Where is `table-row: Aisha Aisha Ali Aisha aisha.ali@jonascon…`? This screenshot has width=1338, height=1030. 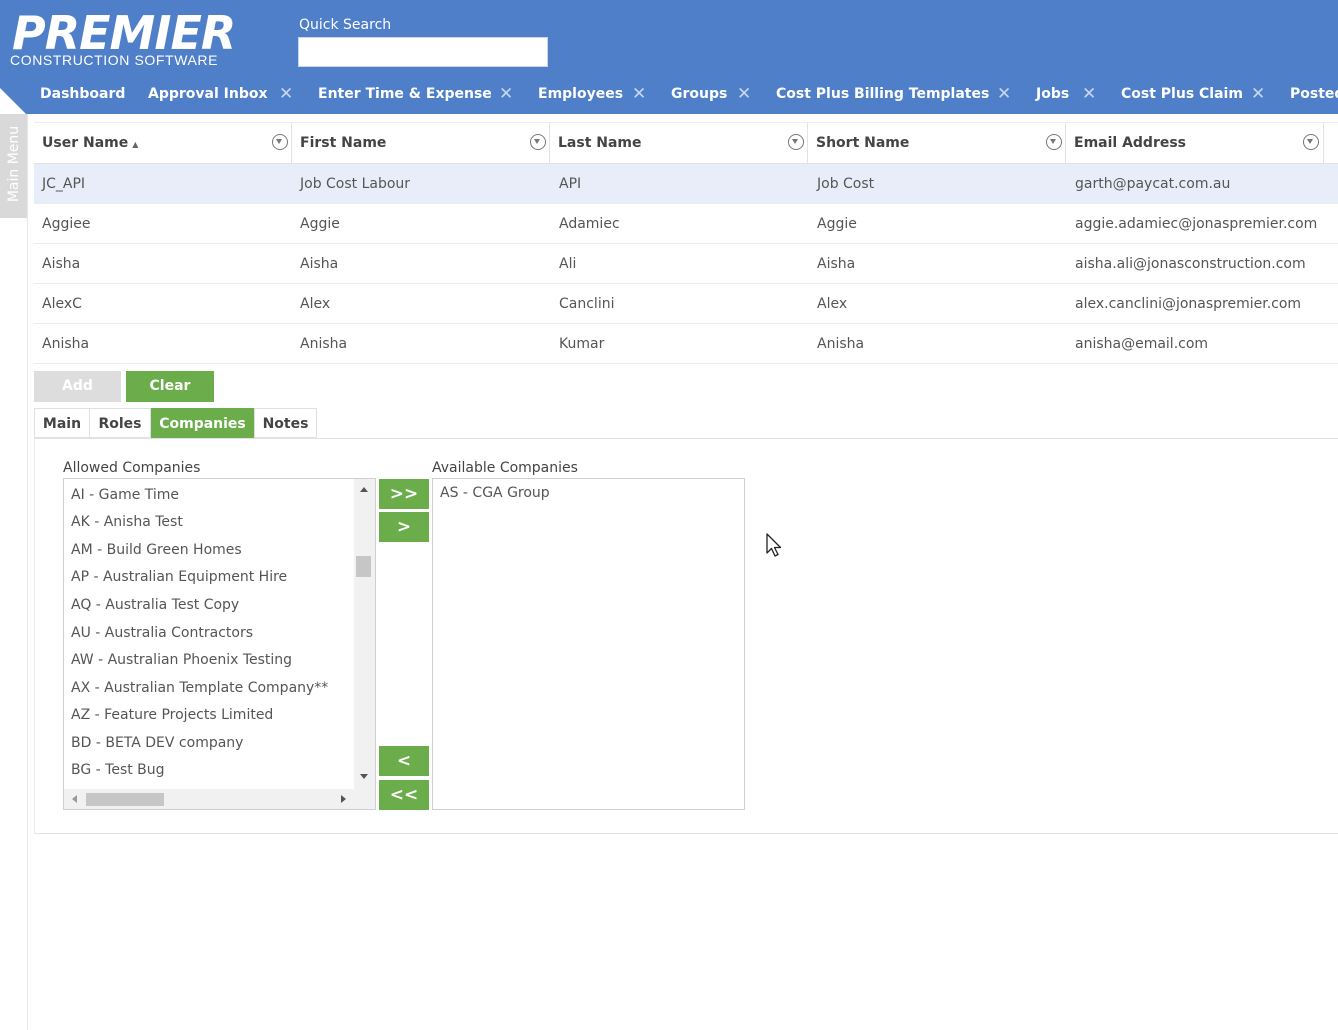 table-row: Aisha Aisha Ali Aisha aisha.ali@jonascon… is located at coordinates (686, 264).